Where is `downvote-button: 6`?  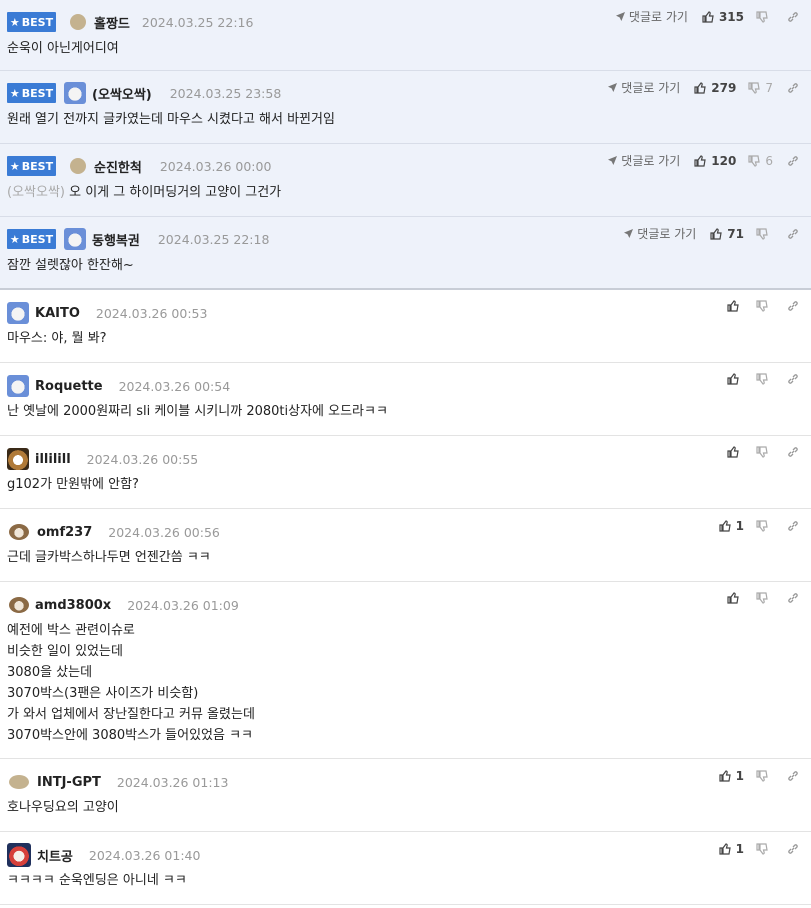 downvote-button: 6 is located at coordinates (760, 161).